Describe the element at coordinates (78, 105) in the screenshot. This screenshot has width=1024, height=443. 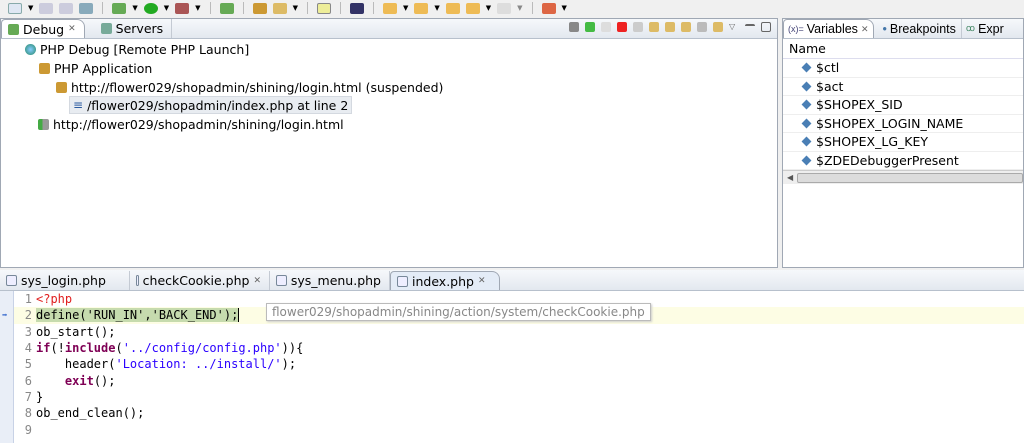
I see `stack-frame-icon: ≡` at that location.